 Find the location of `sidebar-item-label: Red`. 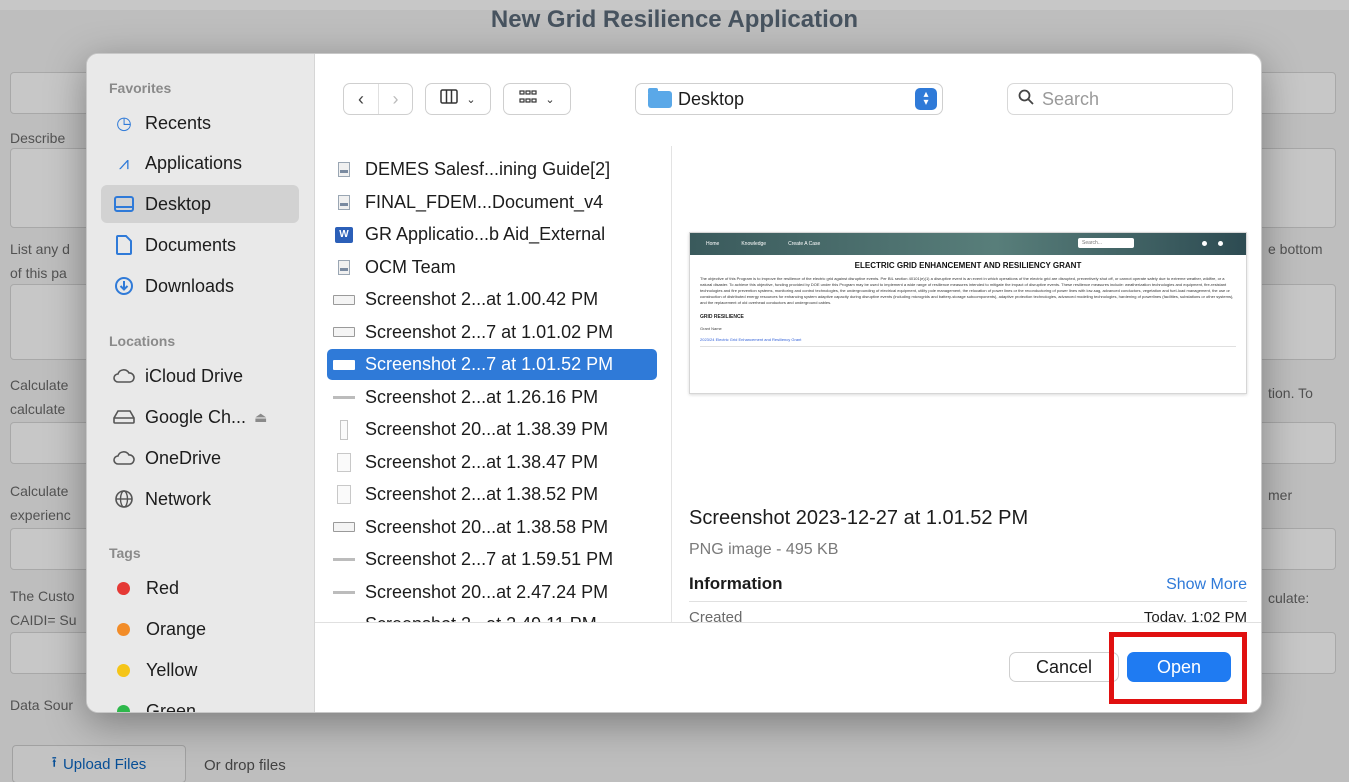

sidebar-item-label: Red is located at coordinates (163, 587).